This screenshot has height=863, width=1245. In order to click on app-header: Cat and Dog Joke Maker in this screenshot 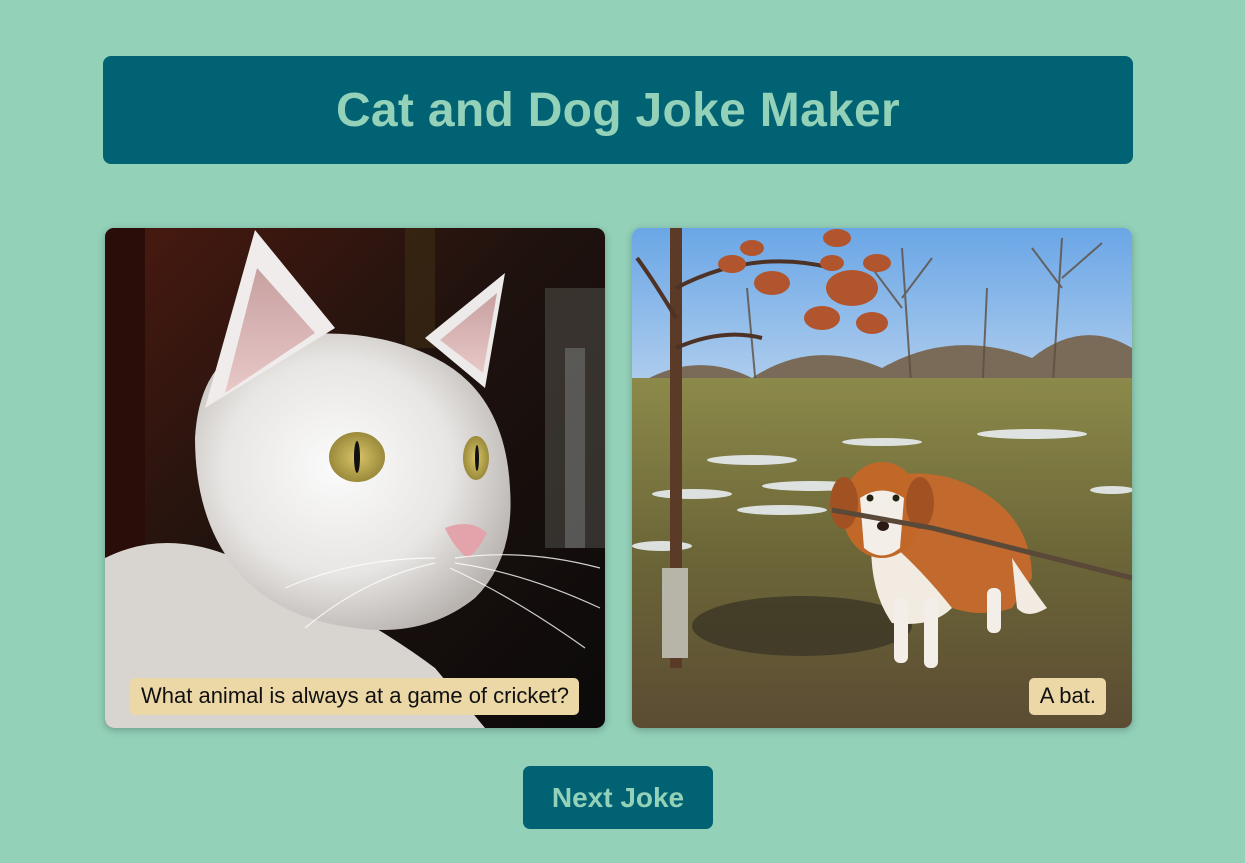, I will do `click(618, 110)`.